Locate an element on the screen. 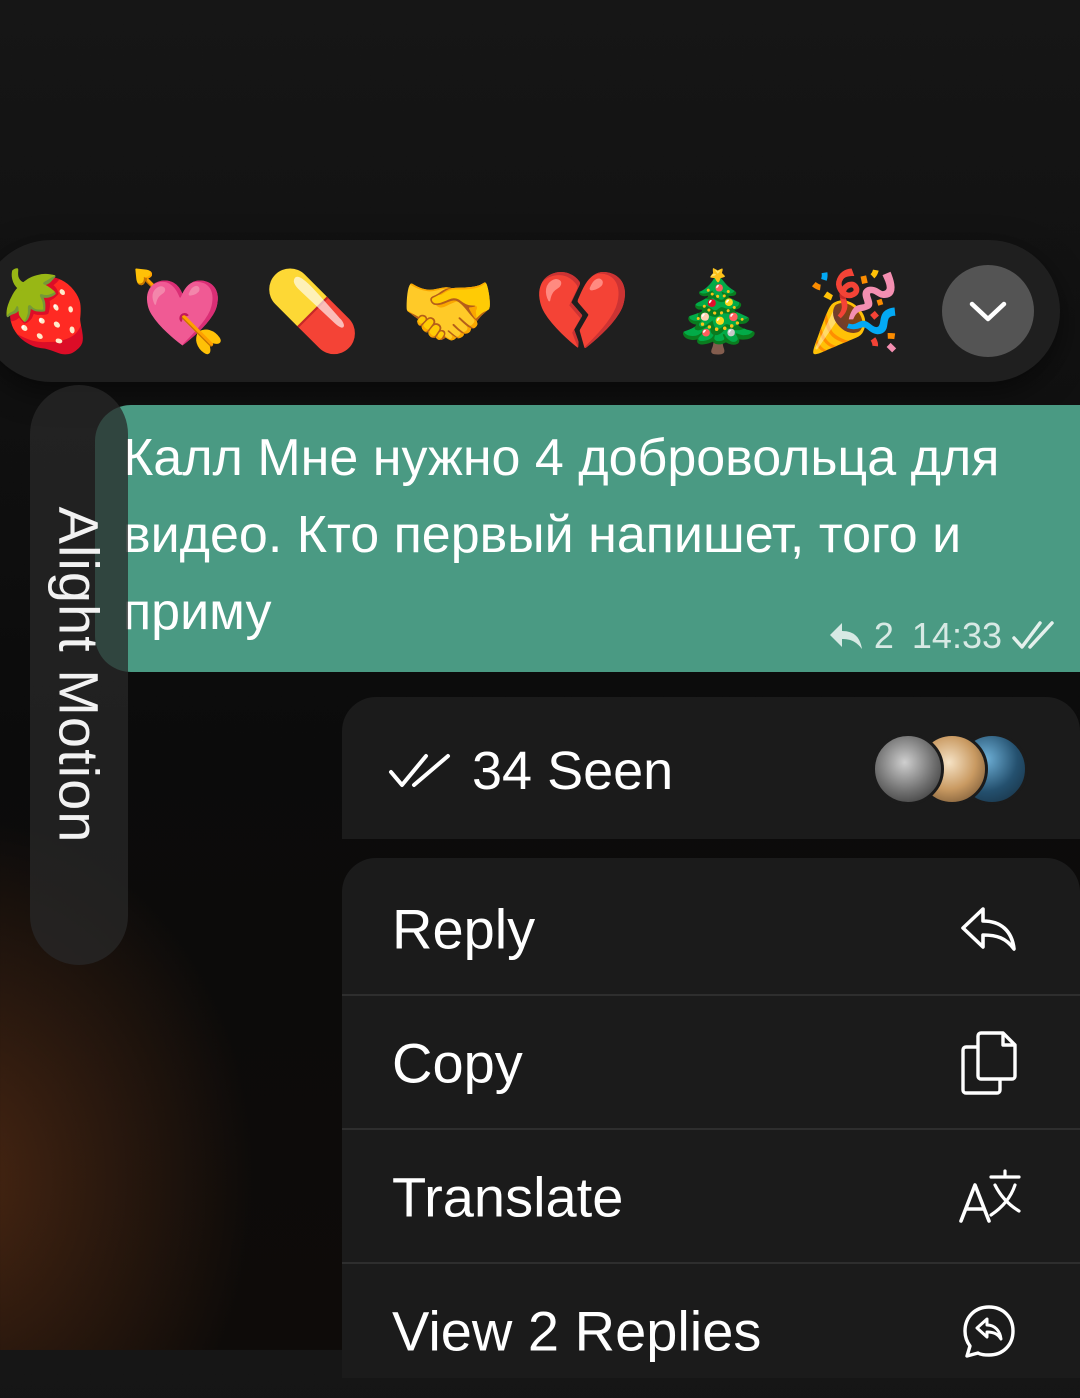  view-replies-icon is located at coordinates (989, 1331).